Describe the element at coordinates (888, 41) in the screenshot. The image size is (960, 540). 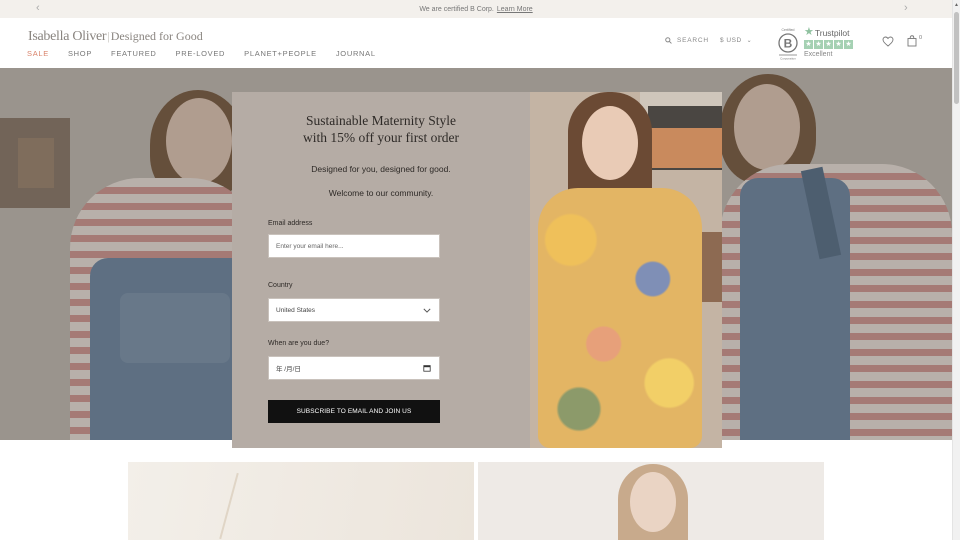
I see `heart-icon` at that location.